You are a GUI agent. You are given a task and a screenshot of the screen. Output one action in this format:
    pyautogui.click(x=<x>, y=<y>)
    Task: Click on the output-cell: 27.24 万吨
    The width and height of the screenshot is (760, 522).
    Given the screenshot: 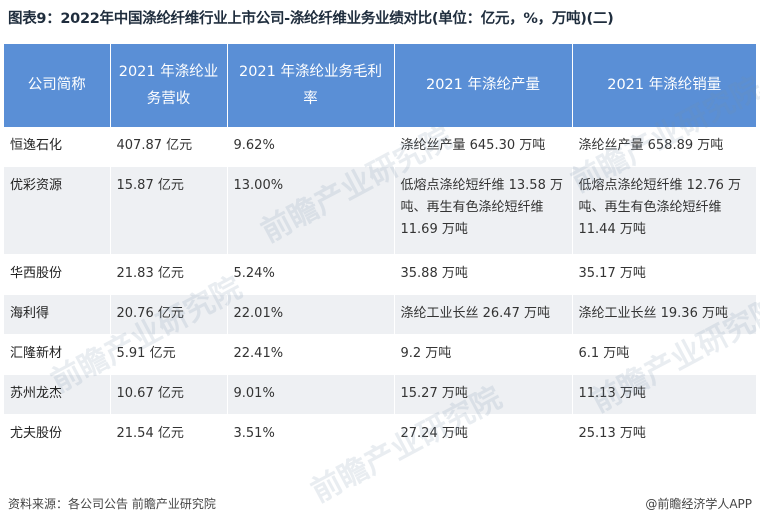 What is the action you would take?
    pyautogui.click(x=483, y=434)
    